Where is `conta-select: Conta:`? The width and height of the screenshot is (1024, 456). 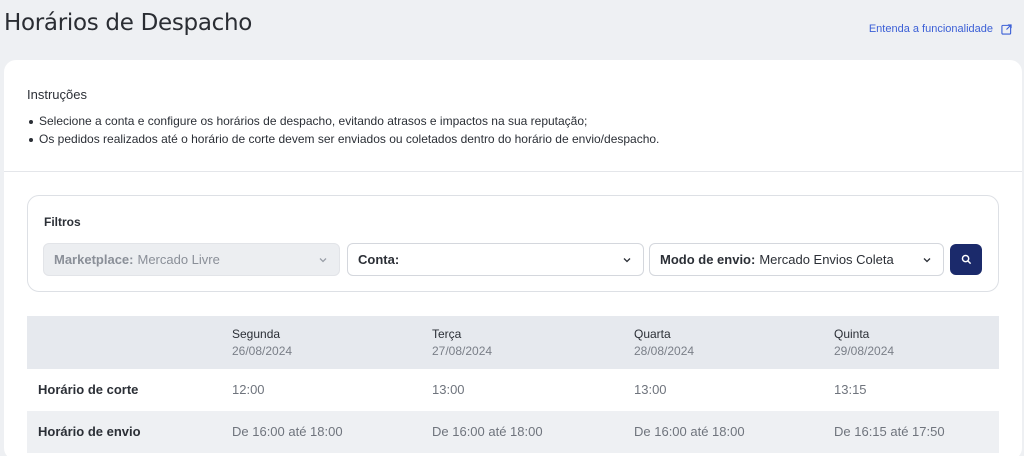 conta-select: Conta: is located at coordinates (495, 259).